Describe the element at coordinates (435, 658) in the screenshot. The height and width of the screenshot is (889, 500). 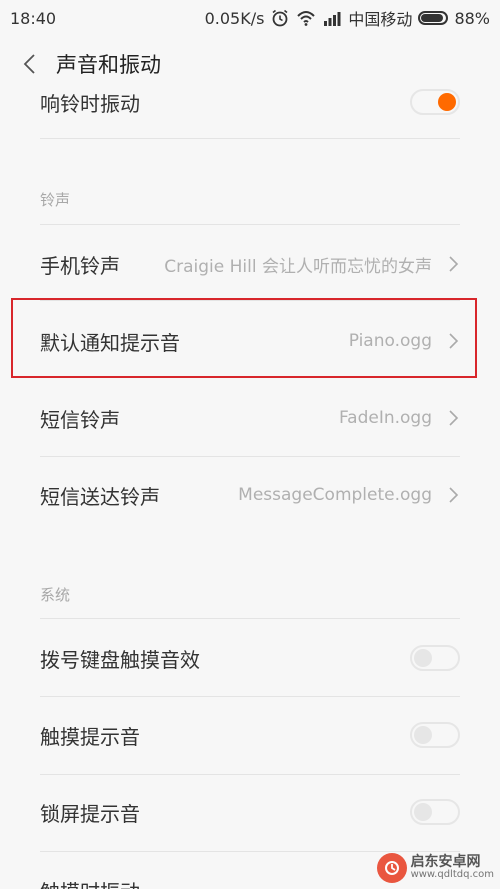
I see `dialpad-sound-toggle` at that location.